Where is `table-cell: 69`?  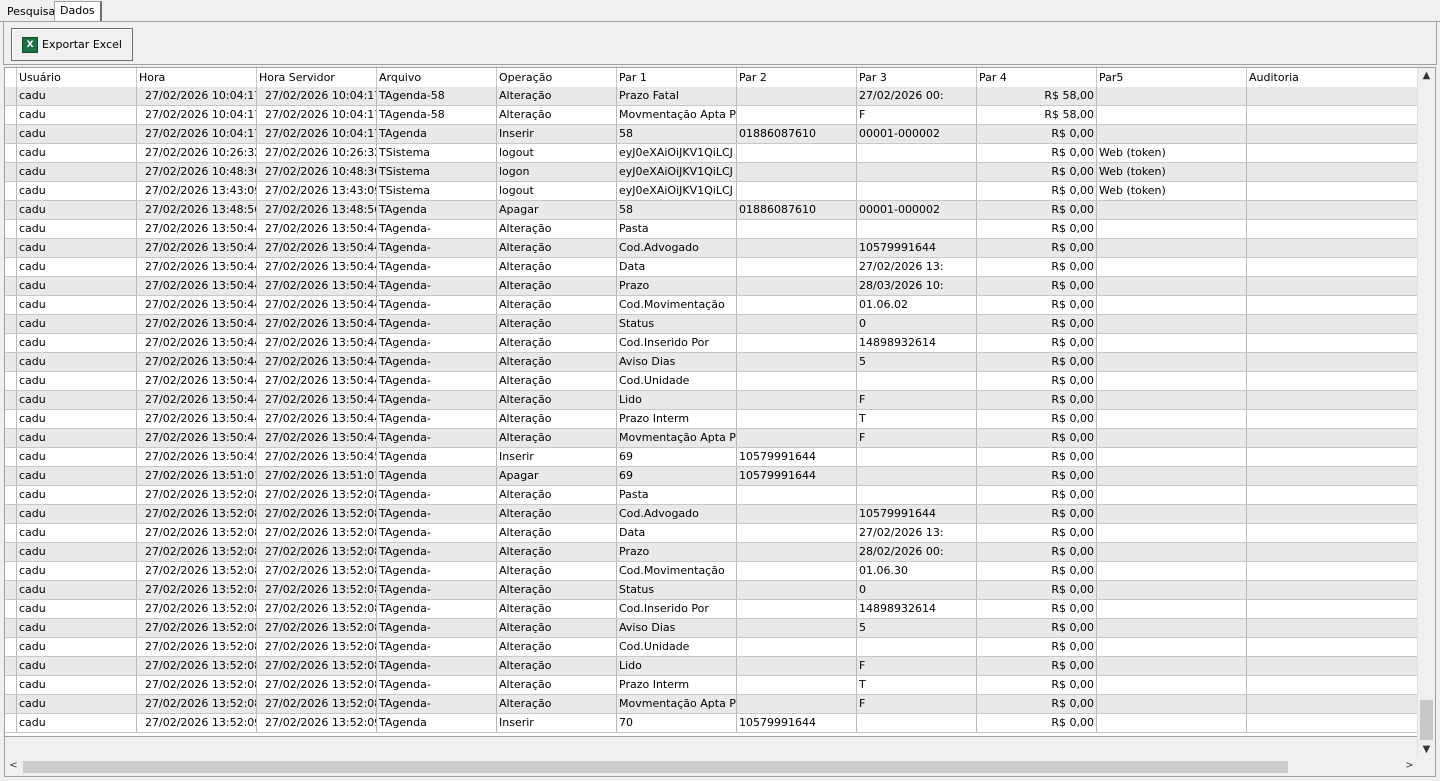
table-cell: 69 is located at coordinates (677, 476).